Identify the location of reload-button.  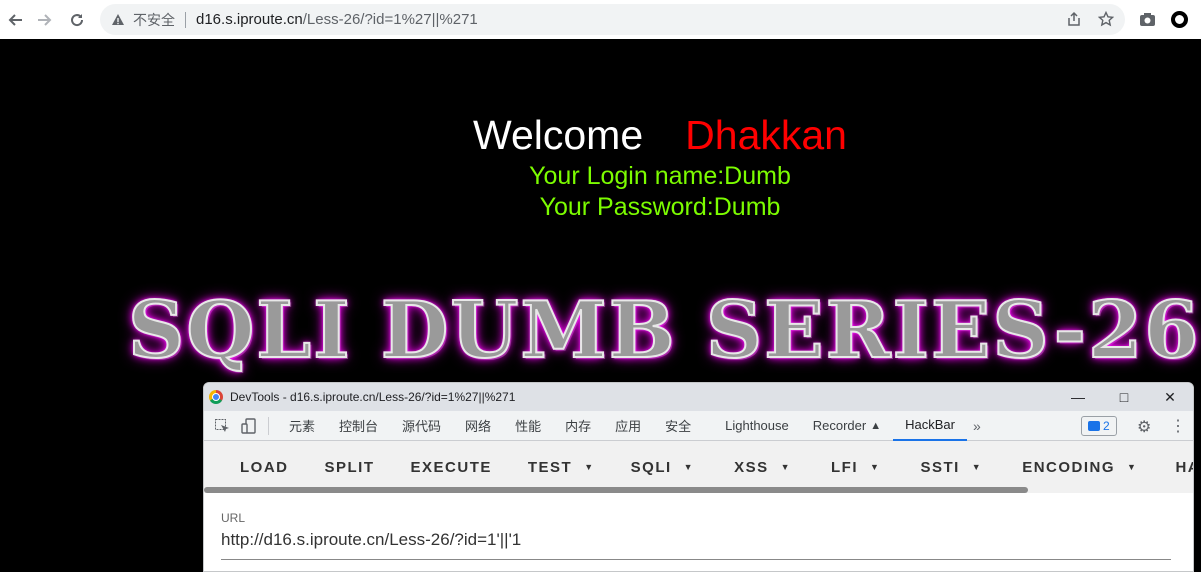
(77, 20).